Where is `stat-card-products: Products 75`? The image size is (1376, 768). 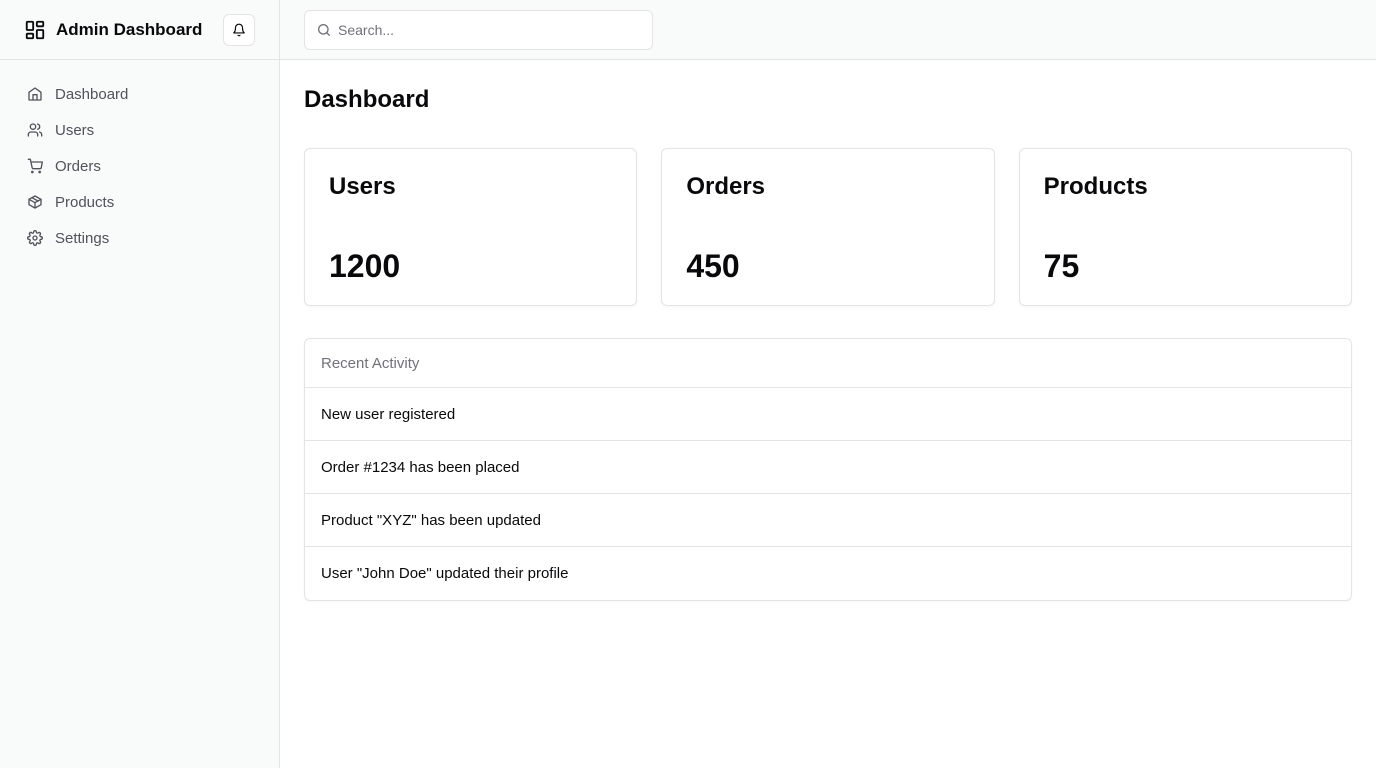 stat-card-products: Products 75 is located at coordinates (1185, 227).